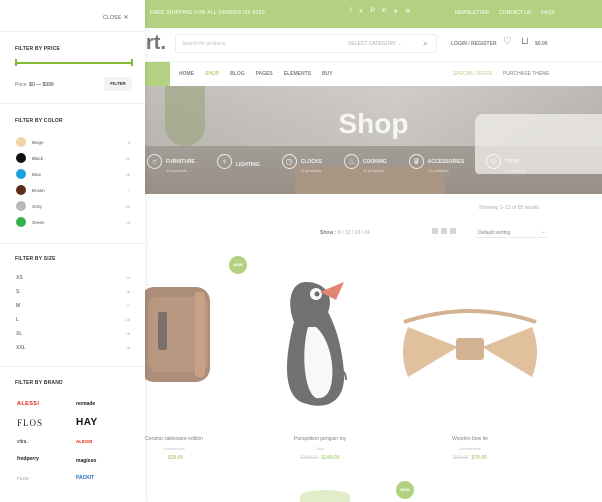  Describe the element at coordinates (18, 306) in the screenshot. I see `size-name: M` at that location.